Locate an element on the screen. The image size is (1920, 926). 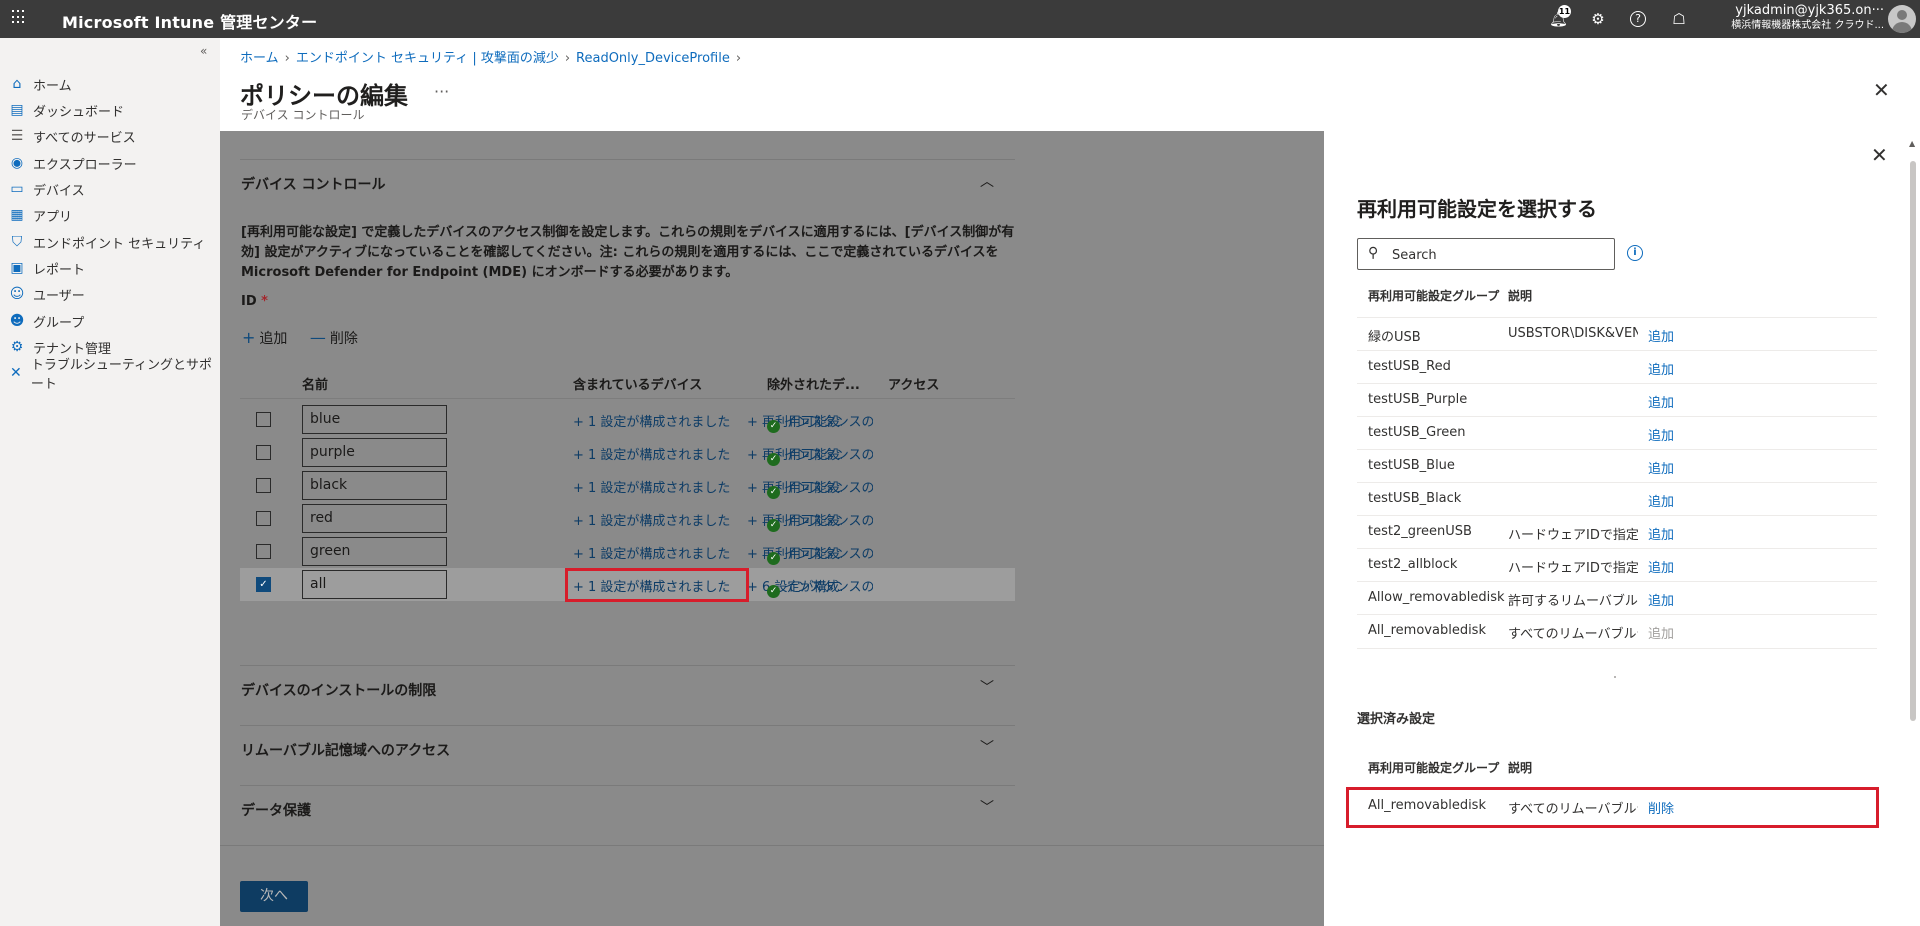
sidebar-item-troubleshooting: ✕ トラブルシューティングとサポート is located at coordinates (110, 375).